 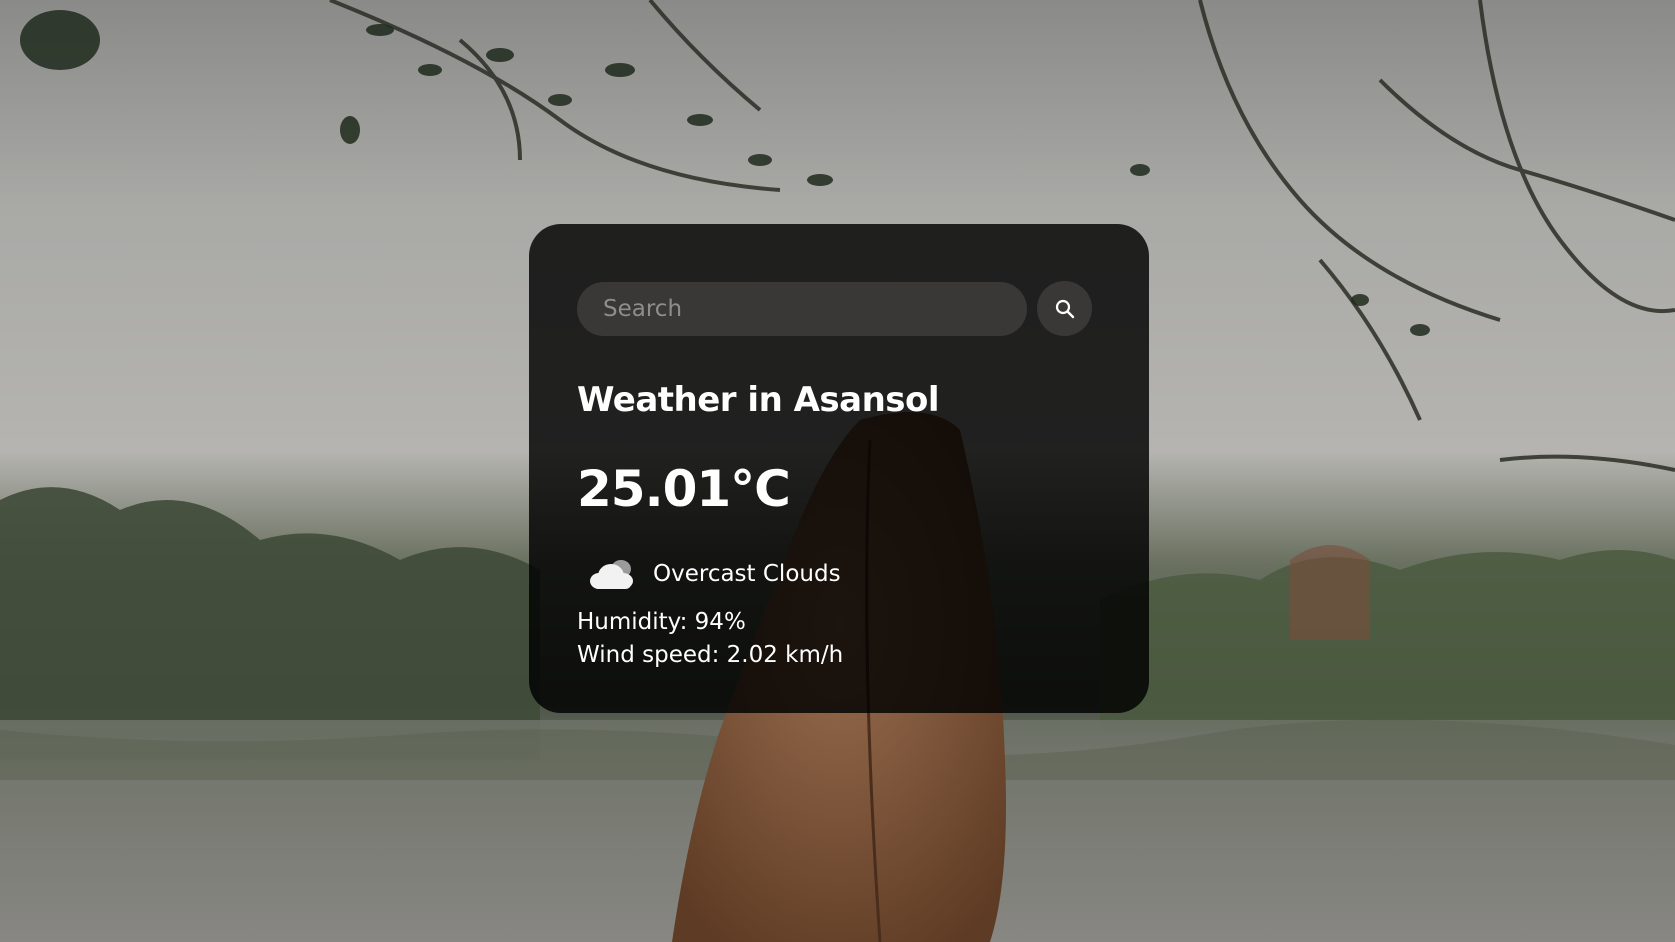 I want to click on weather-stats: Humidity: 94% Wind speed: 2.02 km/h, so click(x=839, y=639).